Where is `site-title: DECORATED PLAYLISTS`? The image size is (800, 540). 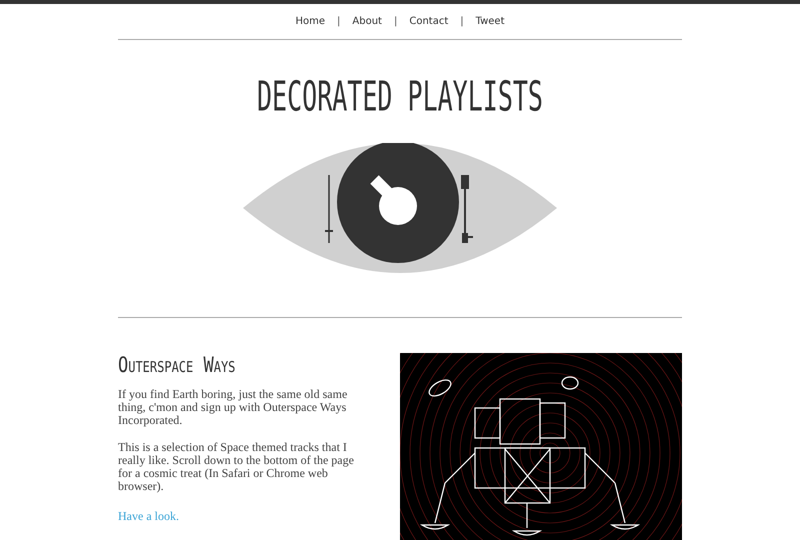 site-title: DECORATED PLAYLISTS is located at coordinates (400, 99).